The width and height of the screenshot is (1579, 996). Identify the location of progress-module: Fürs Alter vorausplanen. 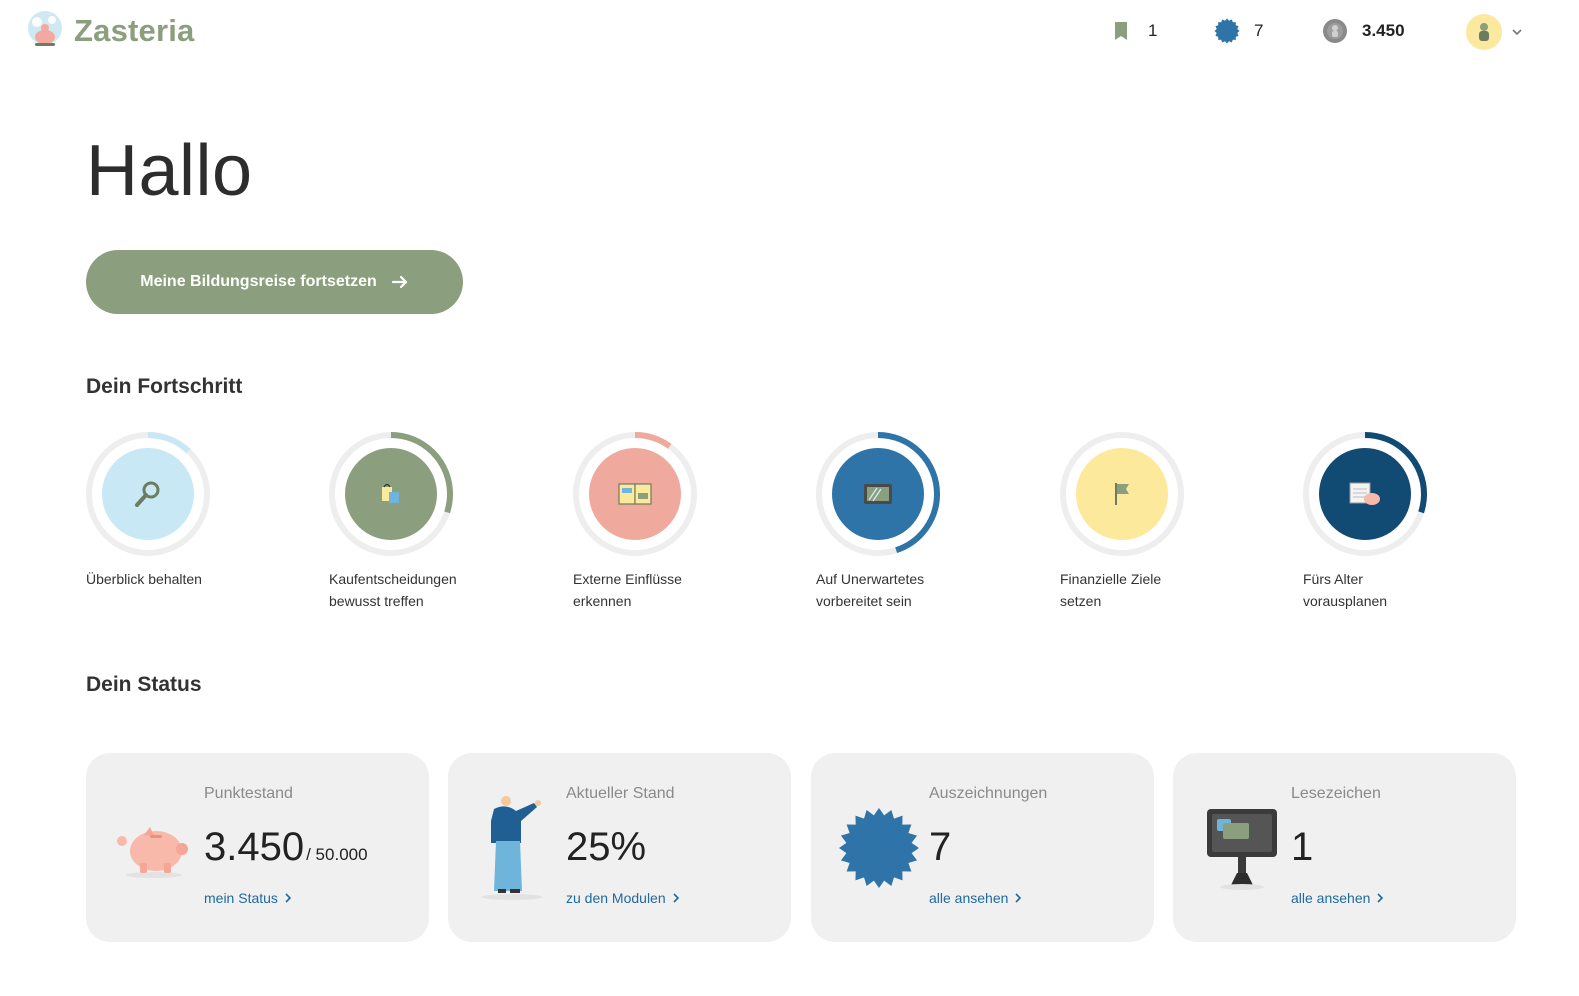
(1403, 522).